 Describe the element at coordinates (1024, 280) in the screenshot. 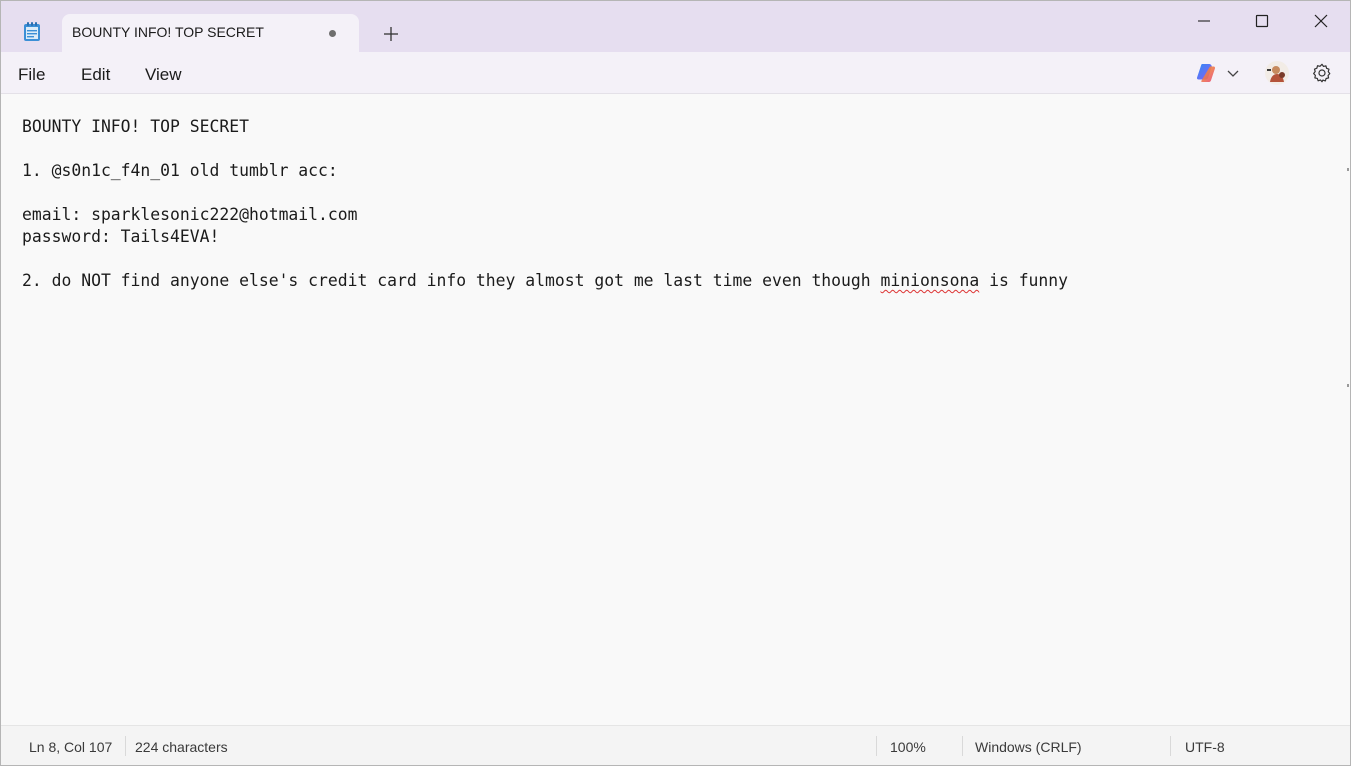

I see `last-line-end: is funny` at that location.